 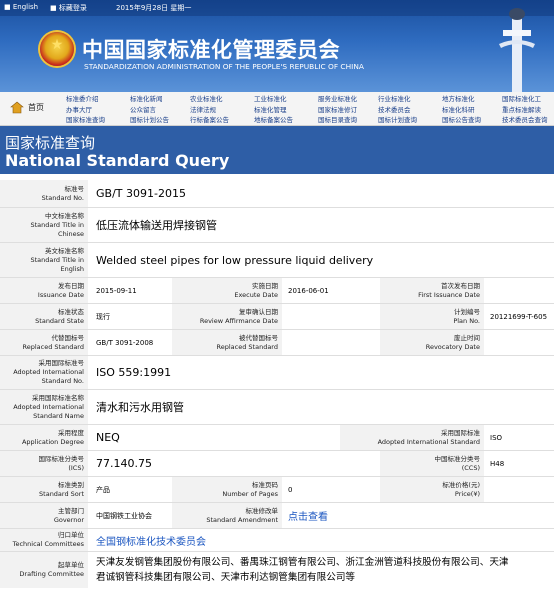 What do you see at coordinates (50, 143) in the screenshot?
I see `page-title-cn: 国家标准查询` at bounding box center [50, 143].